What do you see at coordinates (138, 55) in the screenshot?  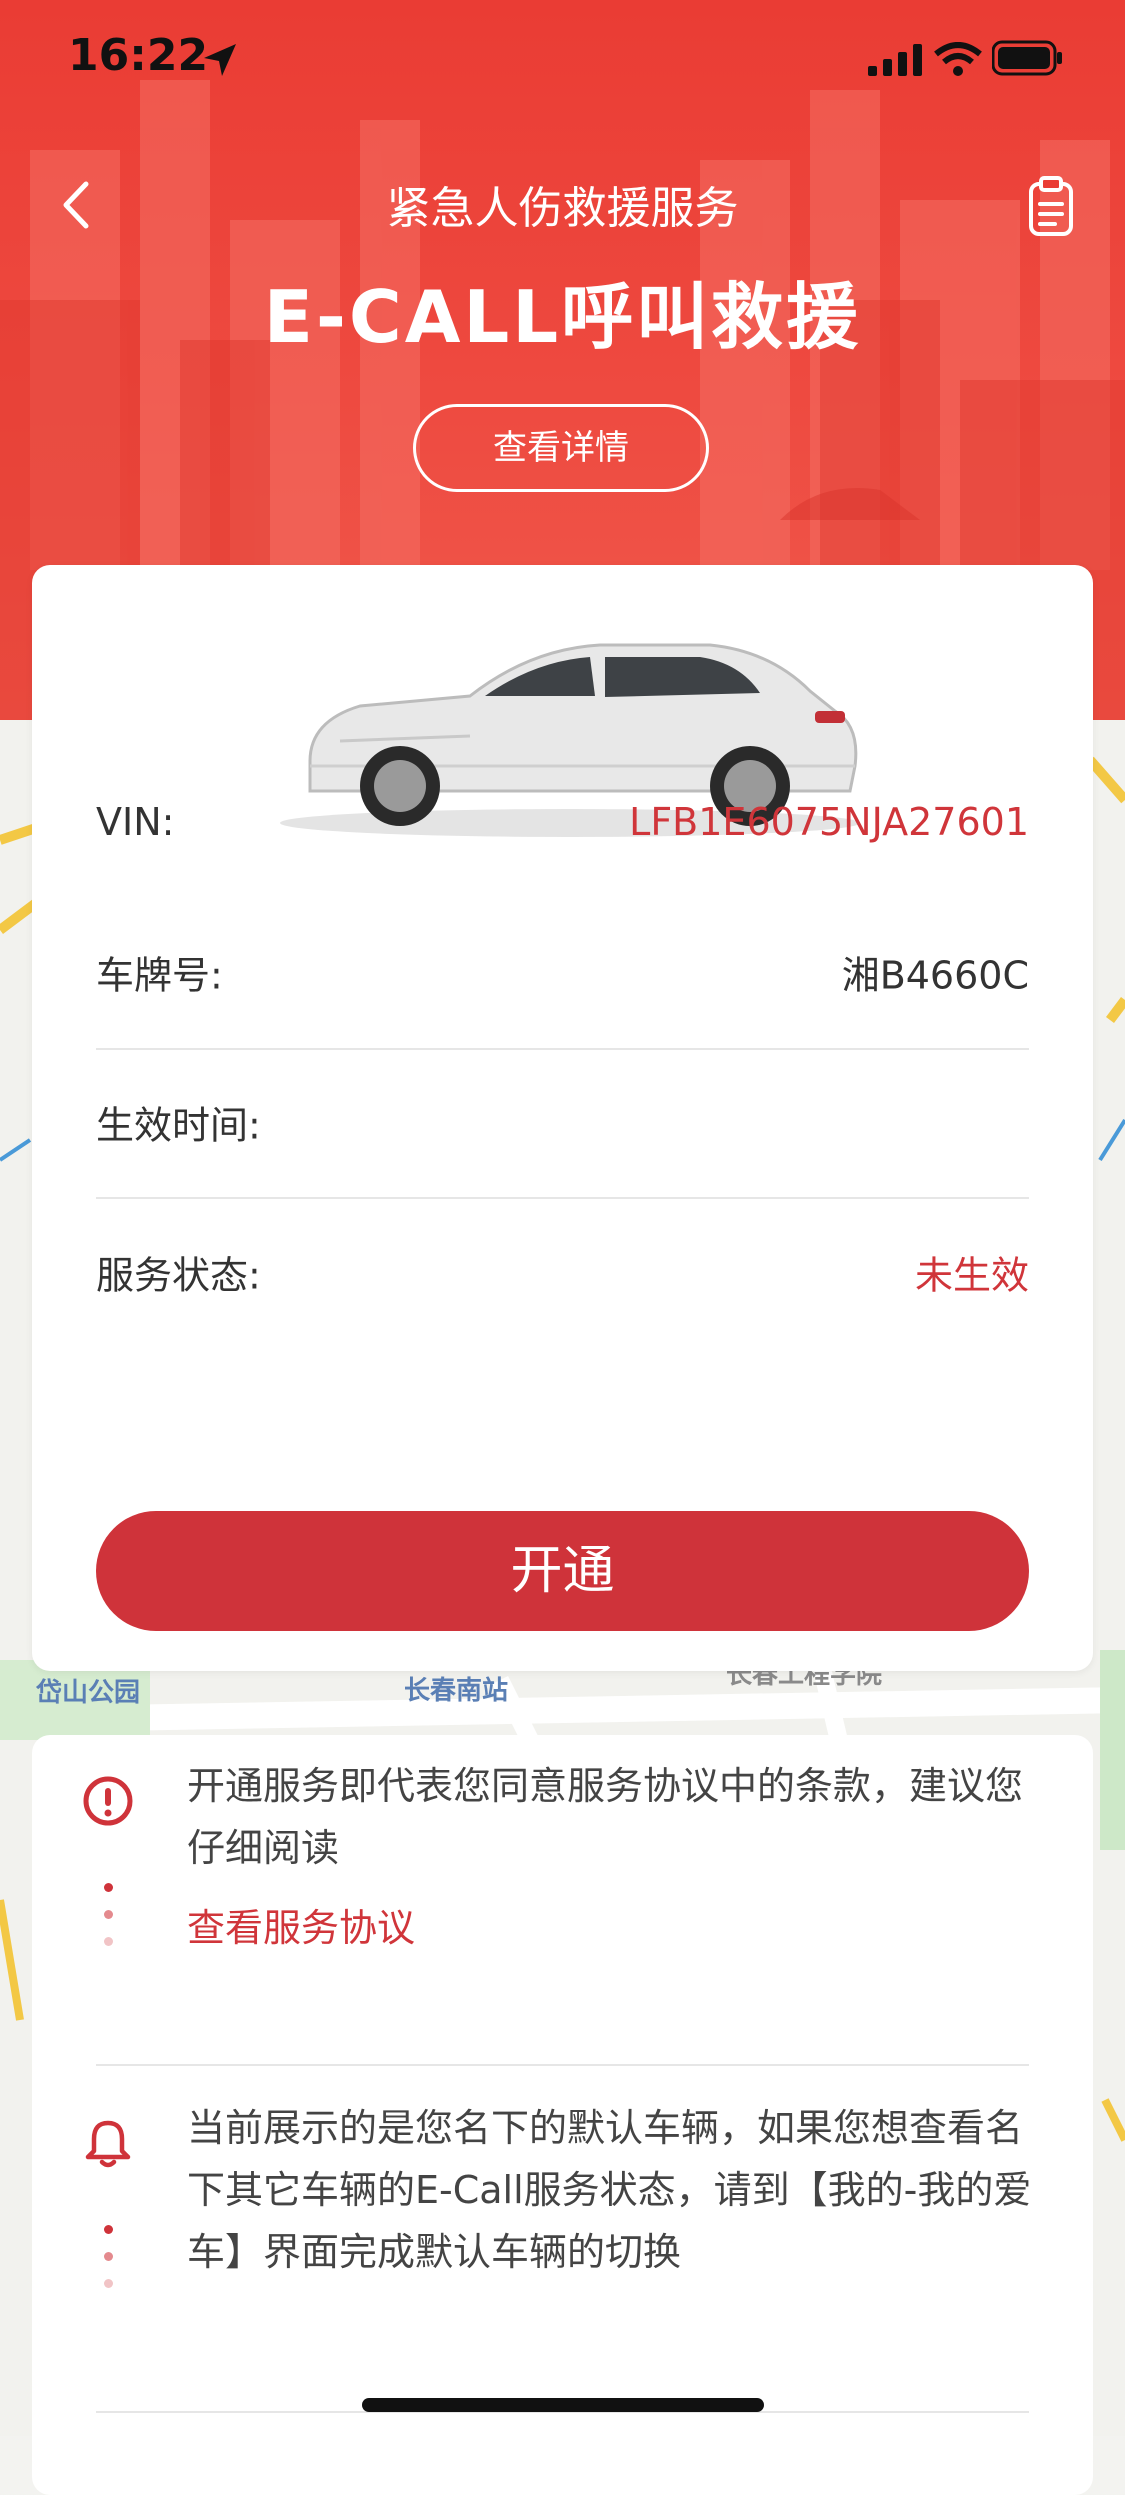 I see `status-time: 16:22` at bounding box center [138, 55].